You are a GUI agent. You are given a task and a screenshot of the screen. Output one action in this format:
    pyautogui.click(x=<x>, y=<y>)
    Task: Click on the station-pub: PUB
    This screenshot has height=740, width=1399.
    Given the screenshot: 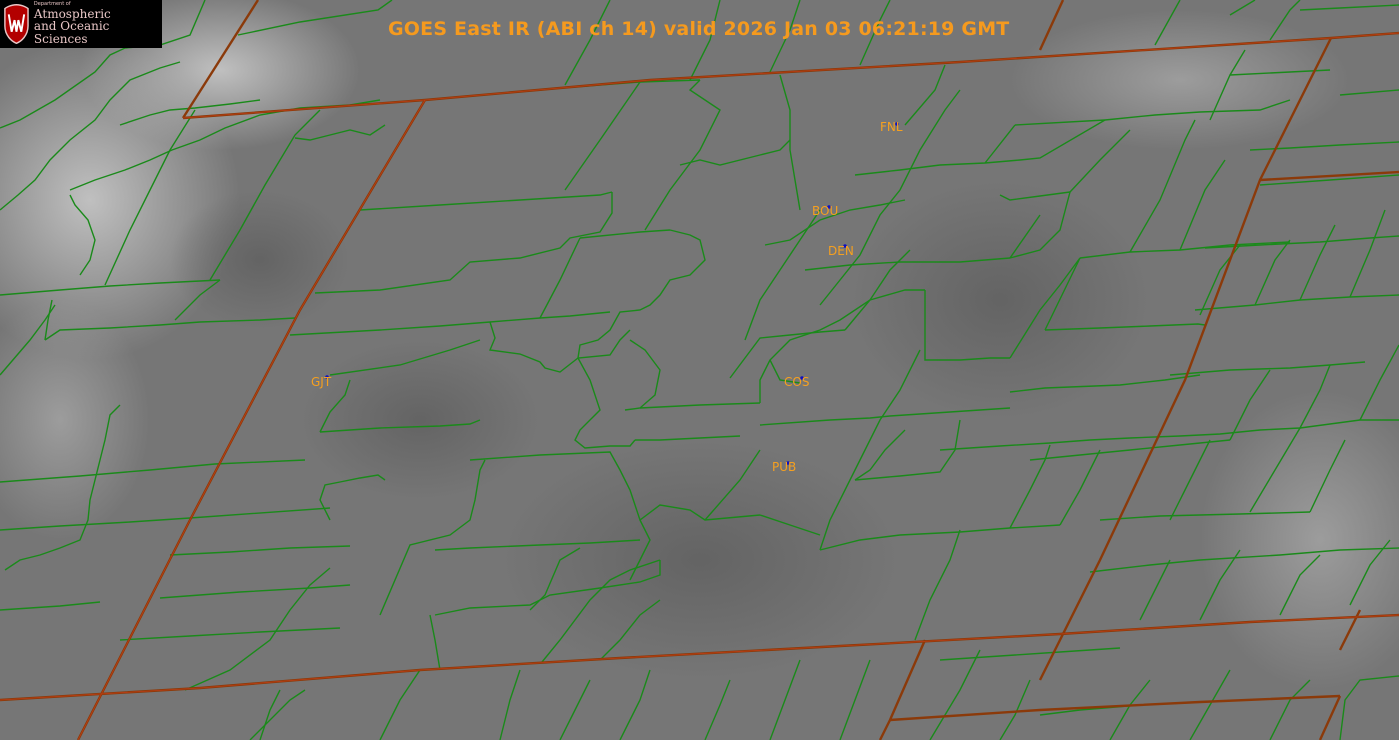 What is the action you would take?
    pyautogui.click(x=784, y=467)
    